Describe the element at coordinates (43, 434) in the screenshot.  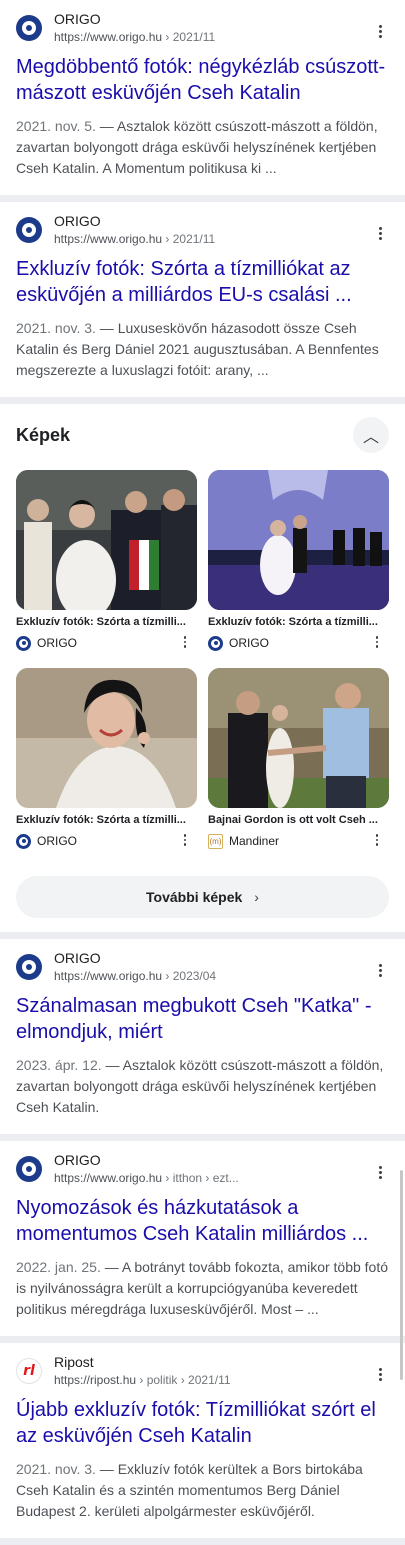
I see `images-heading: Képek` at that location.